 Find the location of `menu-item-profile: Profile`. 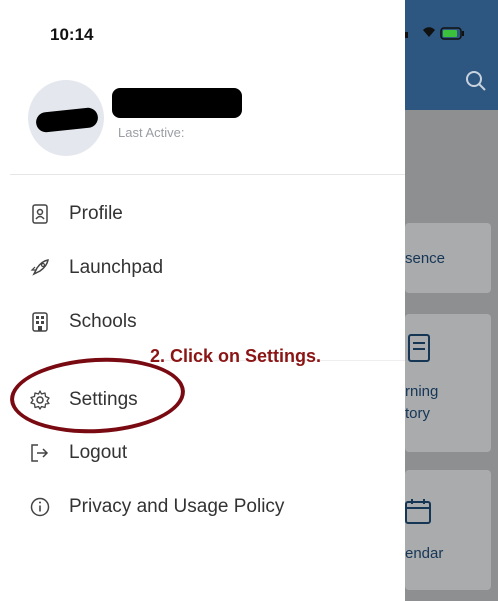

menu-item-profile: Profile is located at coordinates (76, 214).